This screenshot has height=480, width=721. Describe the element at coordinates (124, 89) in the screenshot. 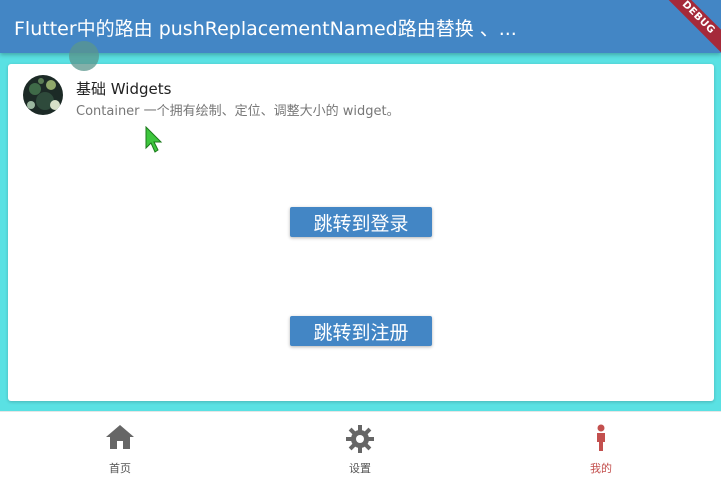

I see `list-item-title: 基础 Widgets` at that location.